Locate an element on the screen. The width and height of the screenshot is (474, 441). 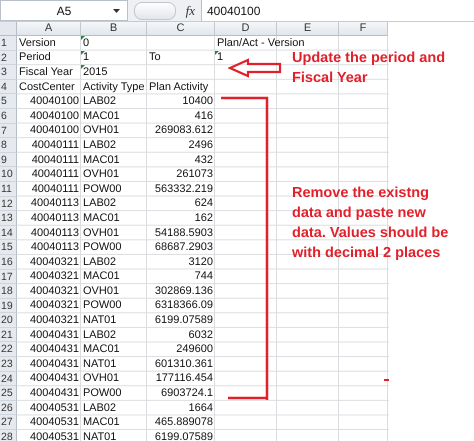
plan-activity-cell-text: 249600 is located at coordinates (194, 350).